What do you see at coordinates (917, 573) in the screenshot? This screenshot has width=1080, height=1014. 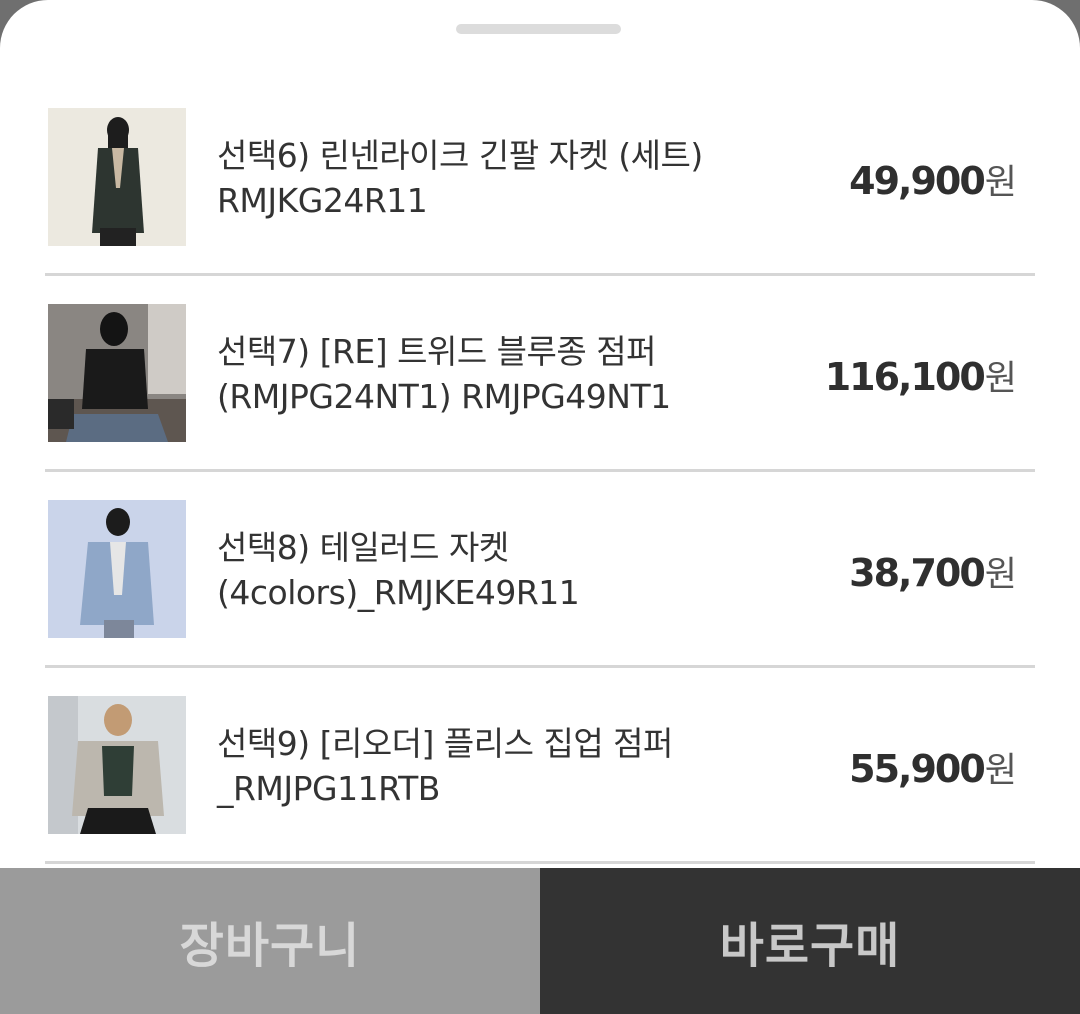 I see `price-value: 38,700` at bounding box center [917, 573].